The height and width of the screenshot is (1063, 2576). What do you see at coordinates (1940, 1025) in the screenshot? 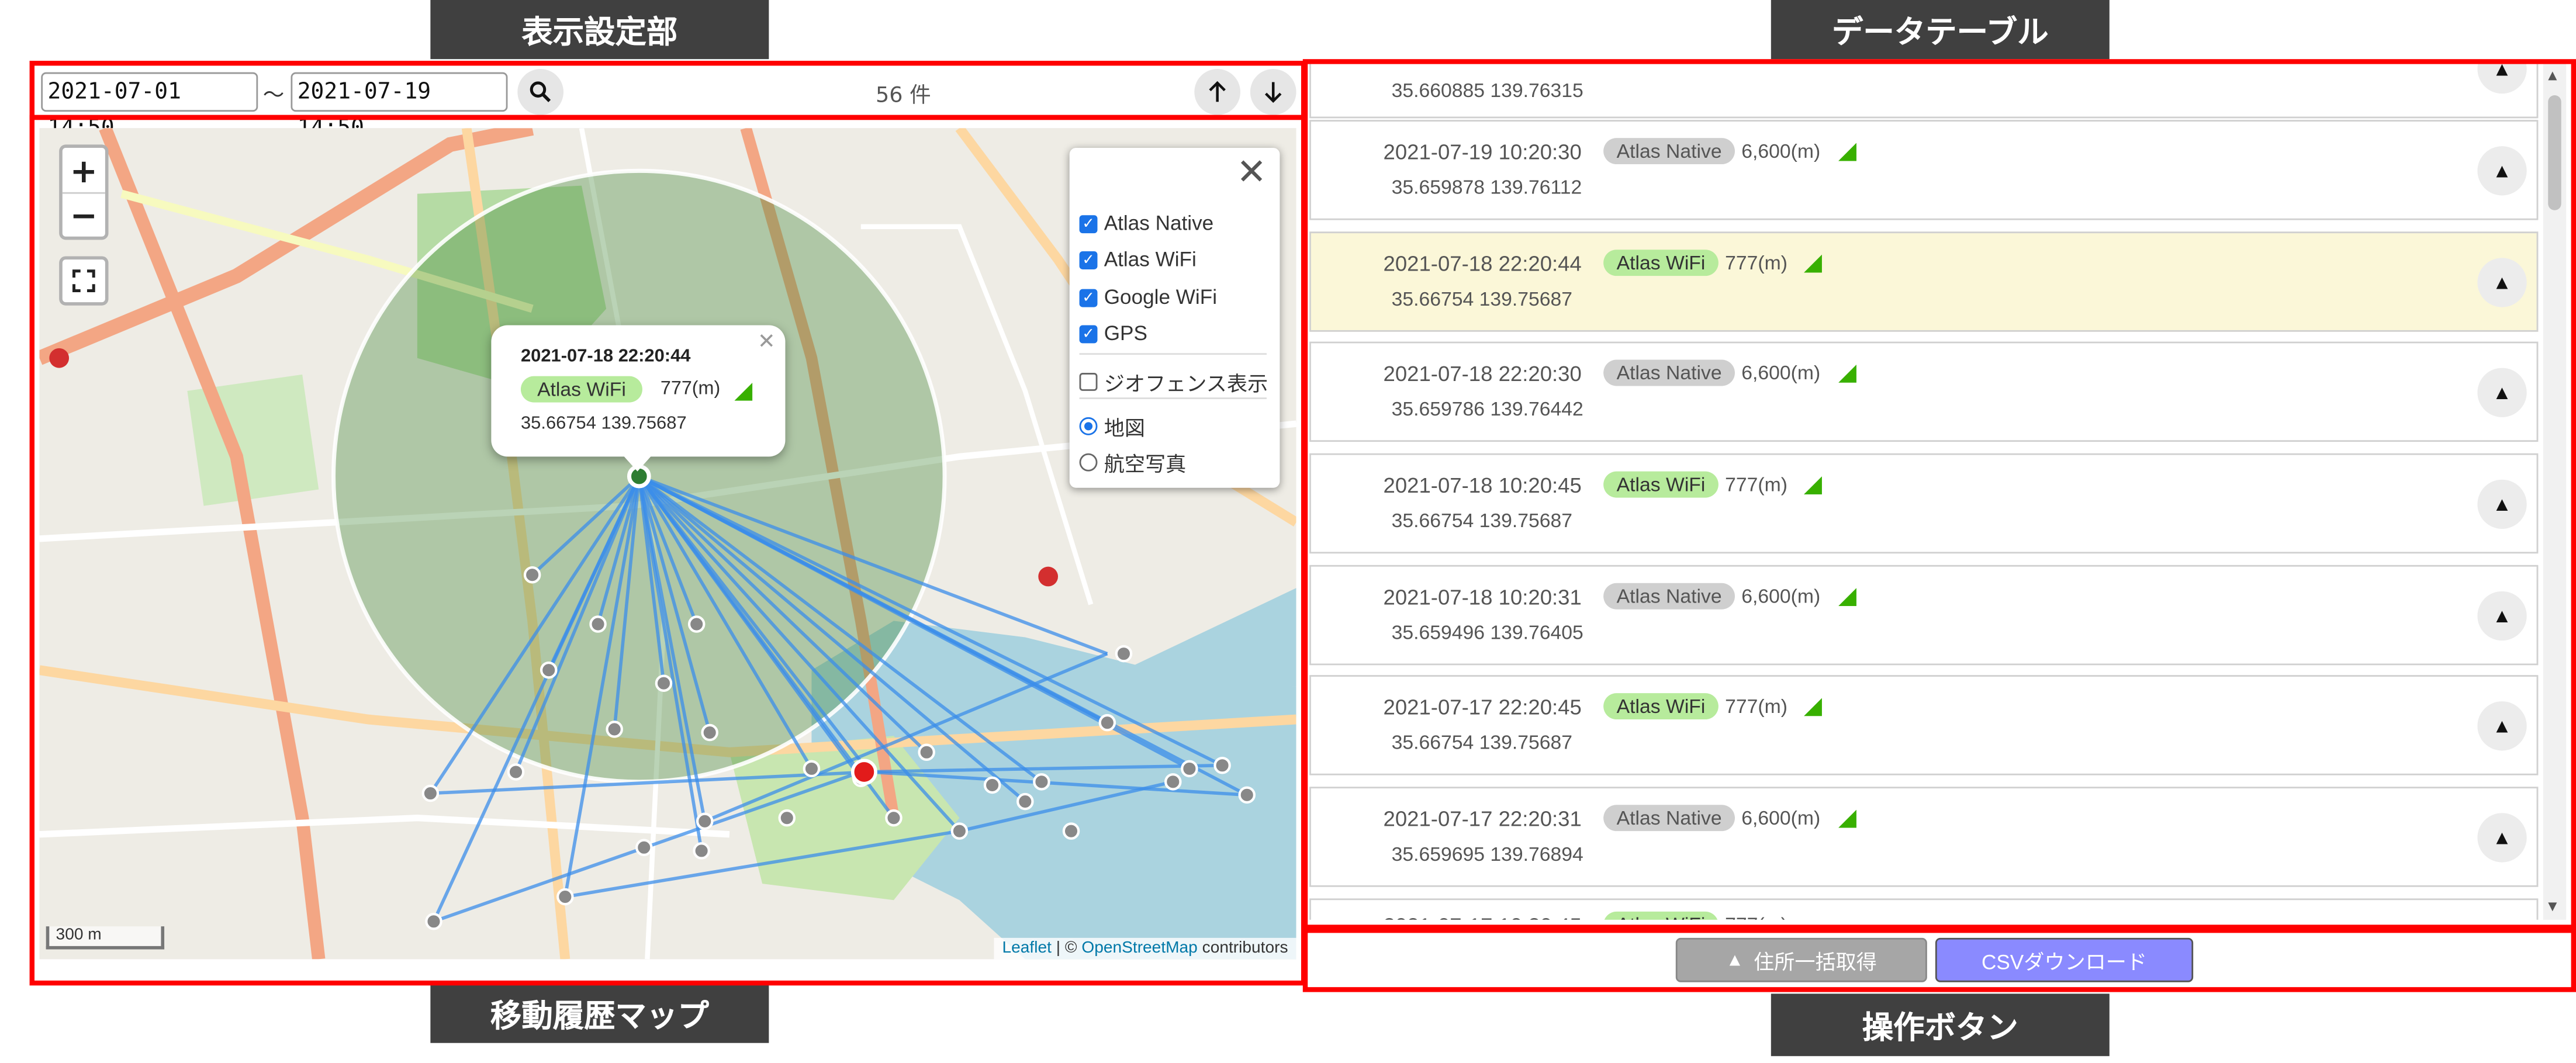
I see `label-action-buttons: 操作ボタン` at bounding box center [1940, 1025].